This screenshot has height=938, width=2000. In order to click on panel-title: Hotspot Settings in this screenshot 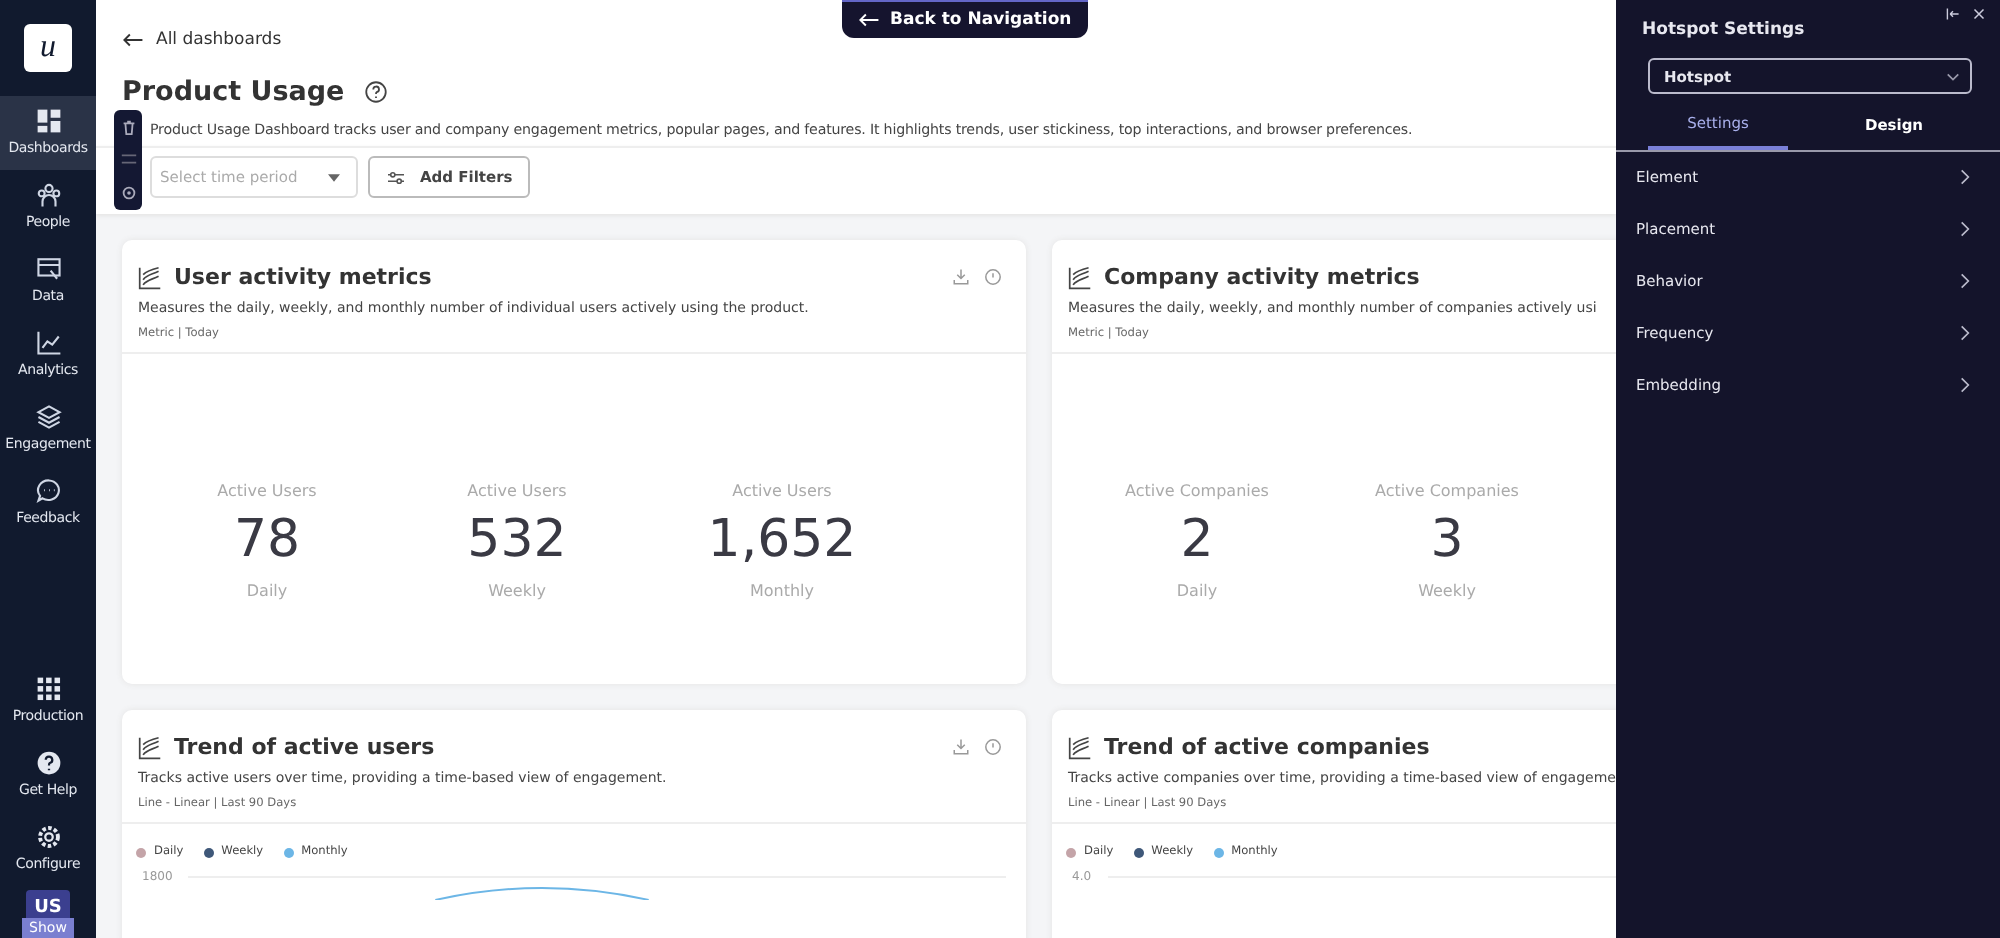, I will do `click(1723, 30)`.